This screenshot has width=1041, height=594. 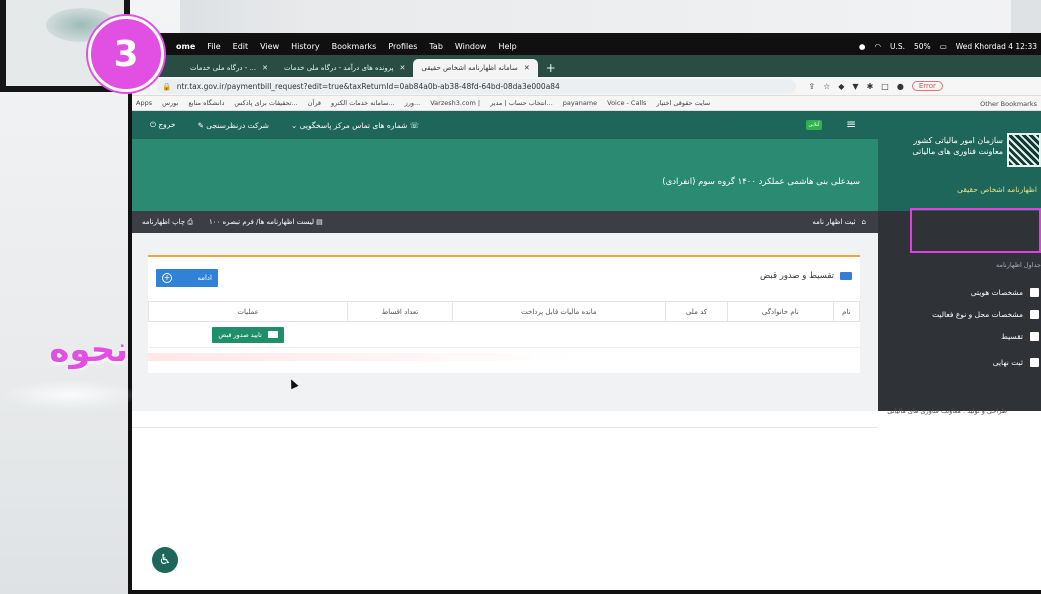 I want to click on tab-1: درگاه ملی خدمات - ... ✕, so click(x=229, y=68).